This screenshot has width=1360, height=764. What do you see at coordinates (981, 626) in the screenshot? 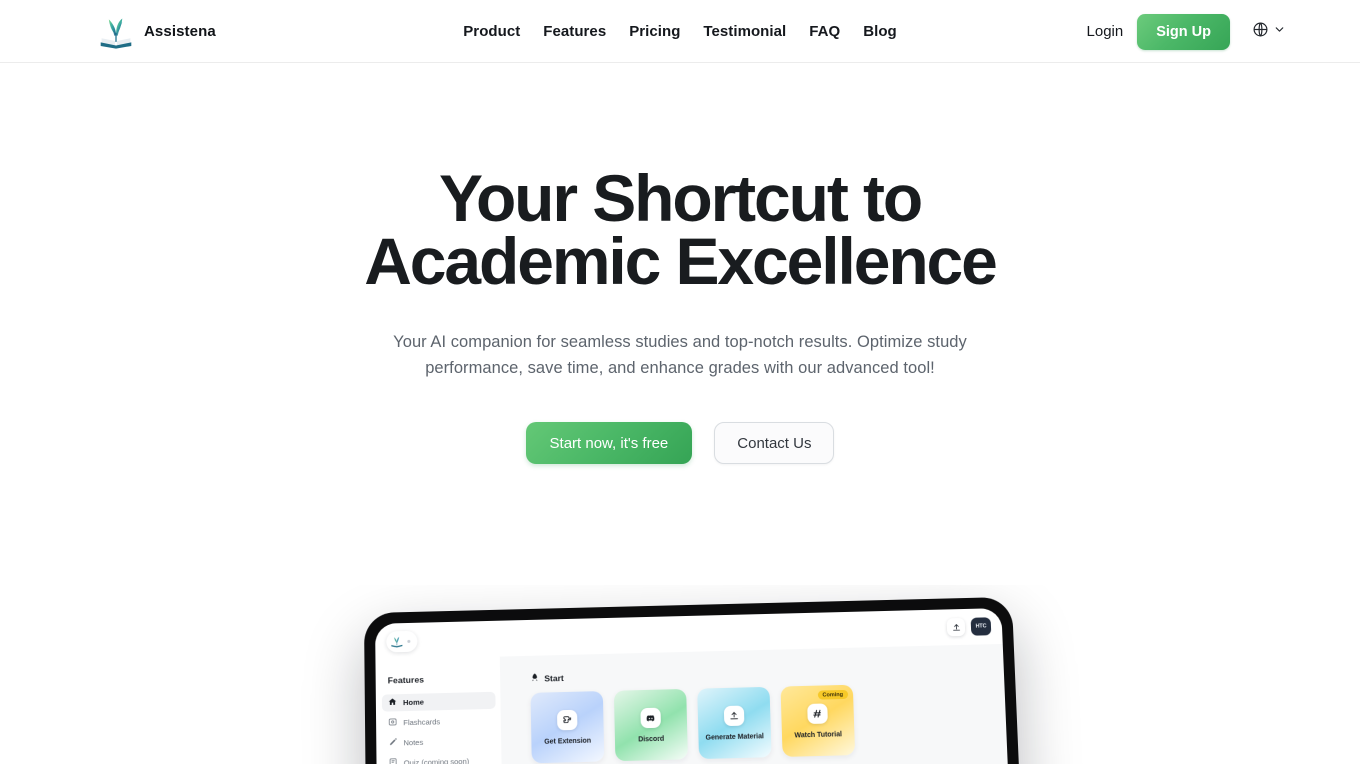
I see `user-badge: HTC` at bounding box center [981, 626].